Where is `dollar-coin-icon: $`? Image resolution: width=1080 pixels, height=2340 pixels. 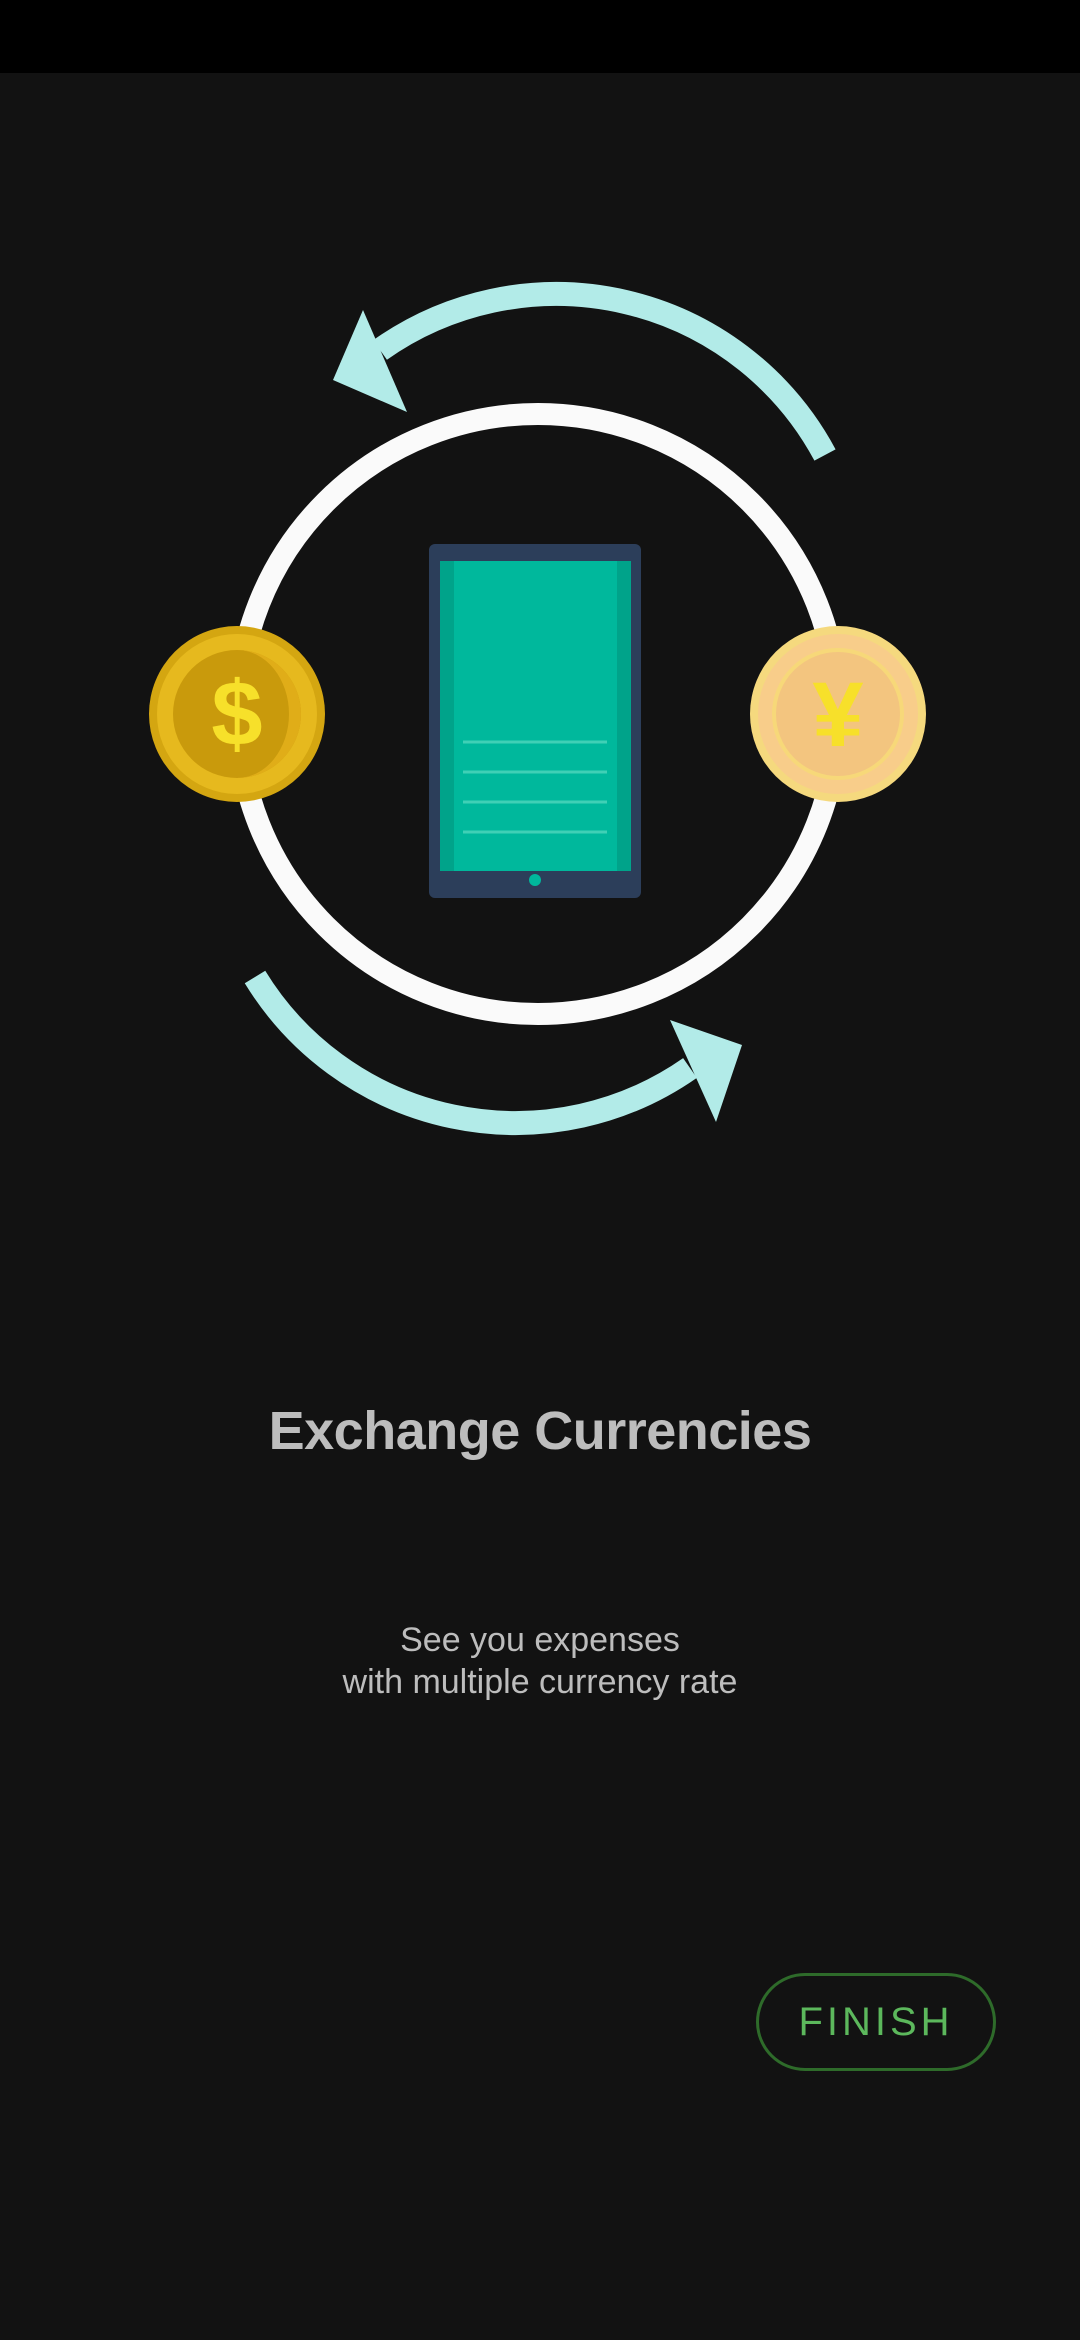 dollar-coin-icon: $ is located at coordinates (237, 714).